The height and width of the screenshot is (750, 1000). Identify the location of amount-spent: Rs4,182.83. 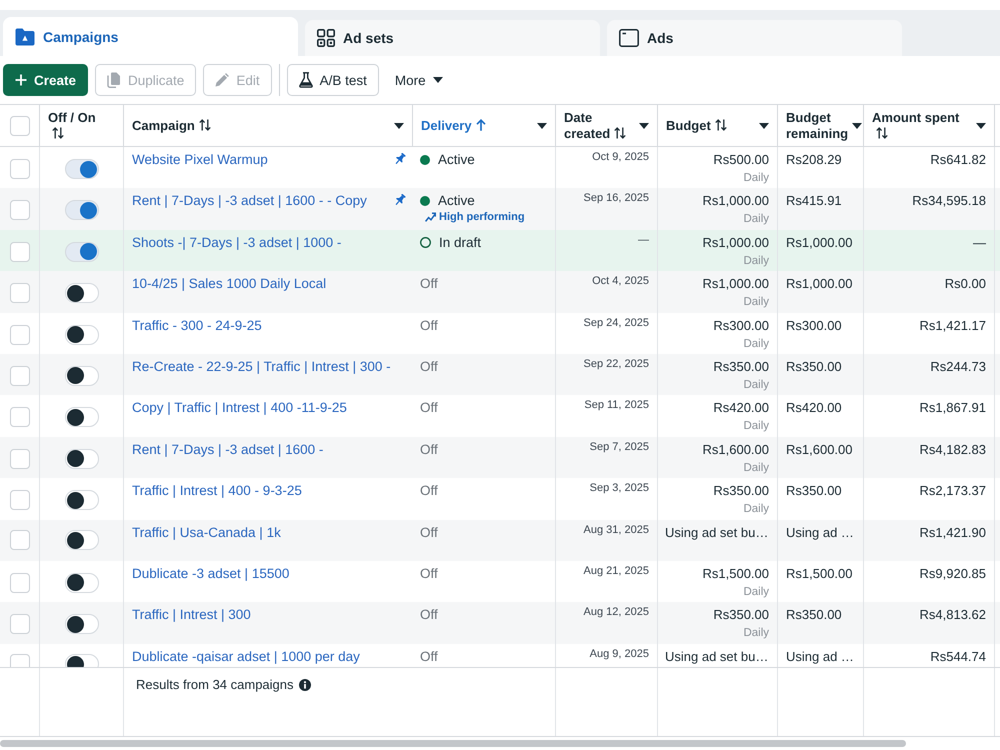
(953, 449).